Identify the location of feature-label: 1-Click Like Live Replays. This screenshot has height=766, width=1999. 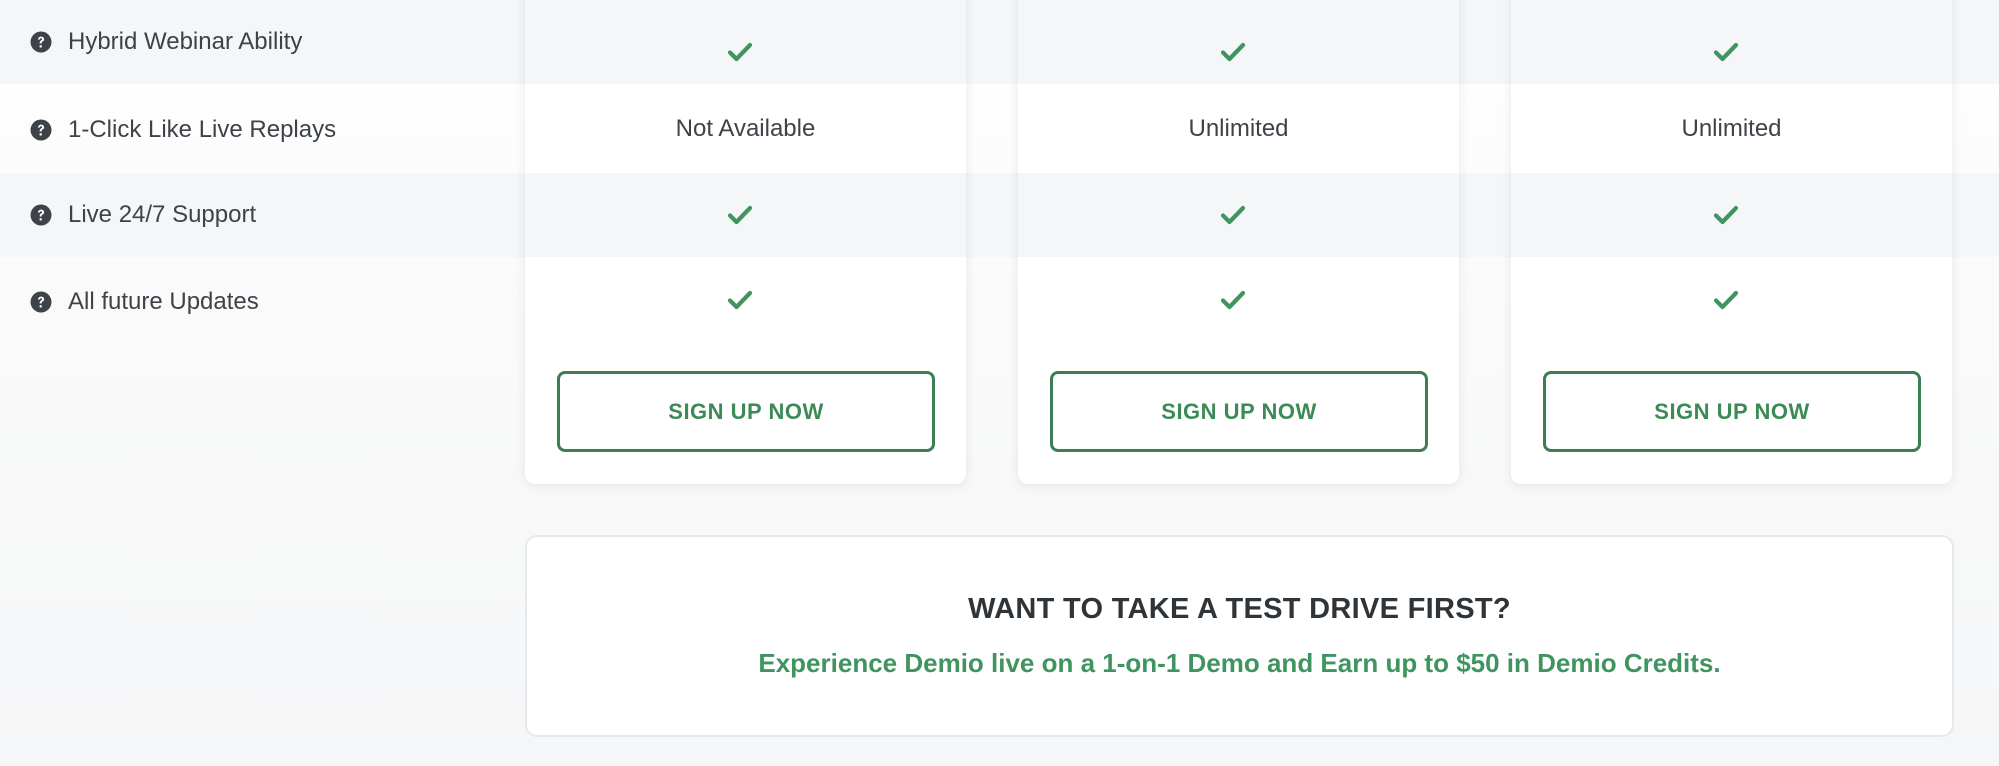
(202, 129).